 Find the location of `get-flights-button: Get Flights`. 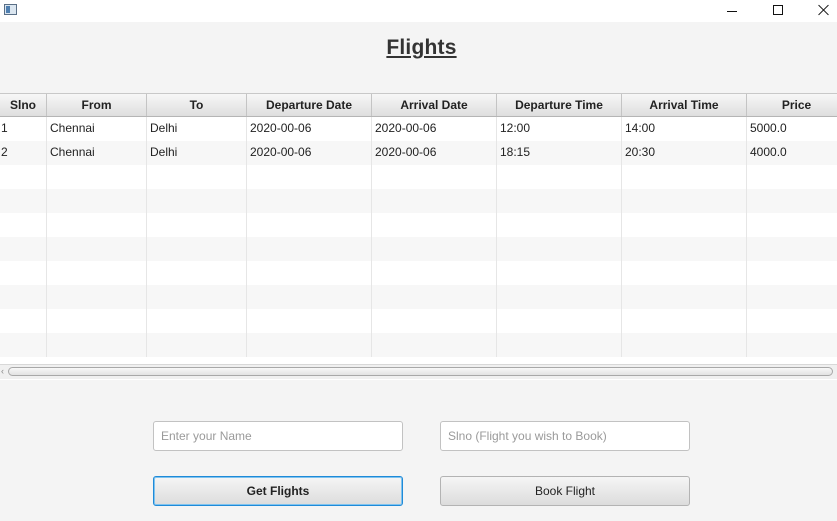

get-flights-button: Get Flights is located at coordinates (278, 491).